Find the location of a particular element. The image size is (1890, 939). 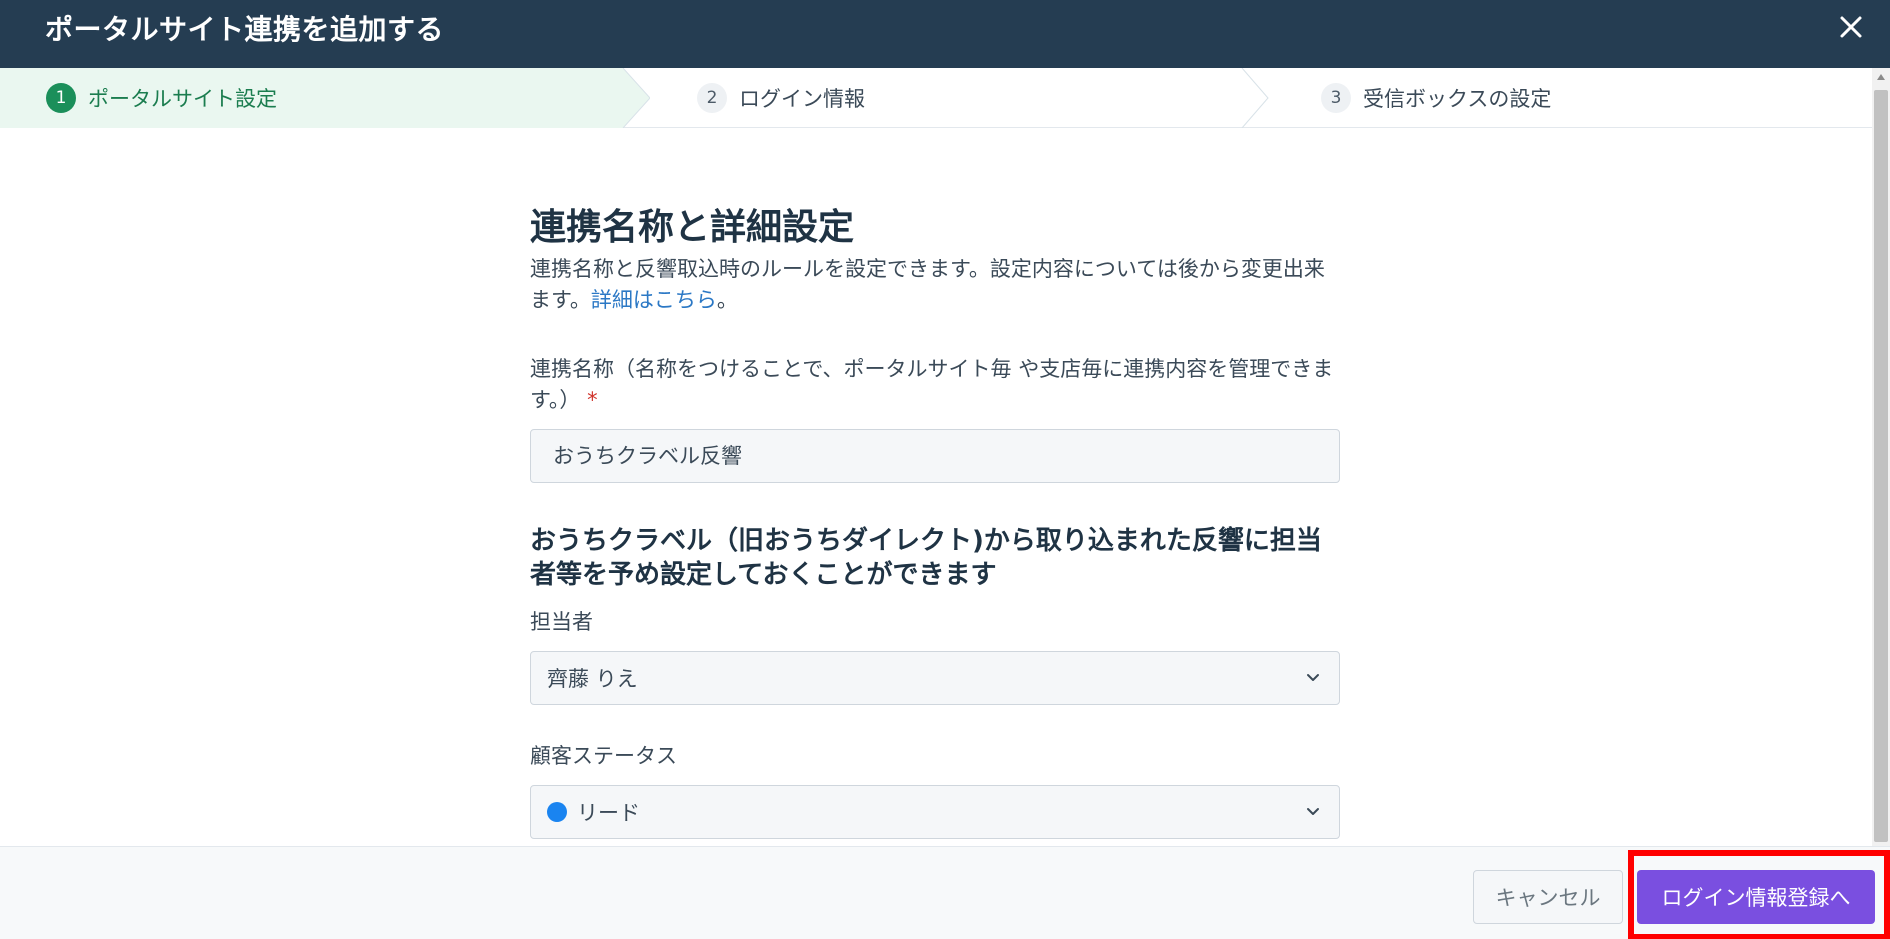

stepper: 1 ポータルサイト設定 2 ログイン情報 3 受信ボックスの設定 is located at coordinates (936, 98).